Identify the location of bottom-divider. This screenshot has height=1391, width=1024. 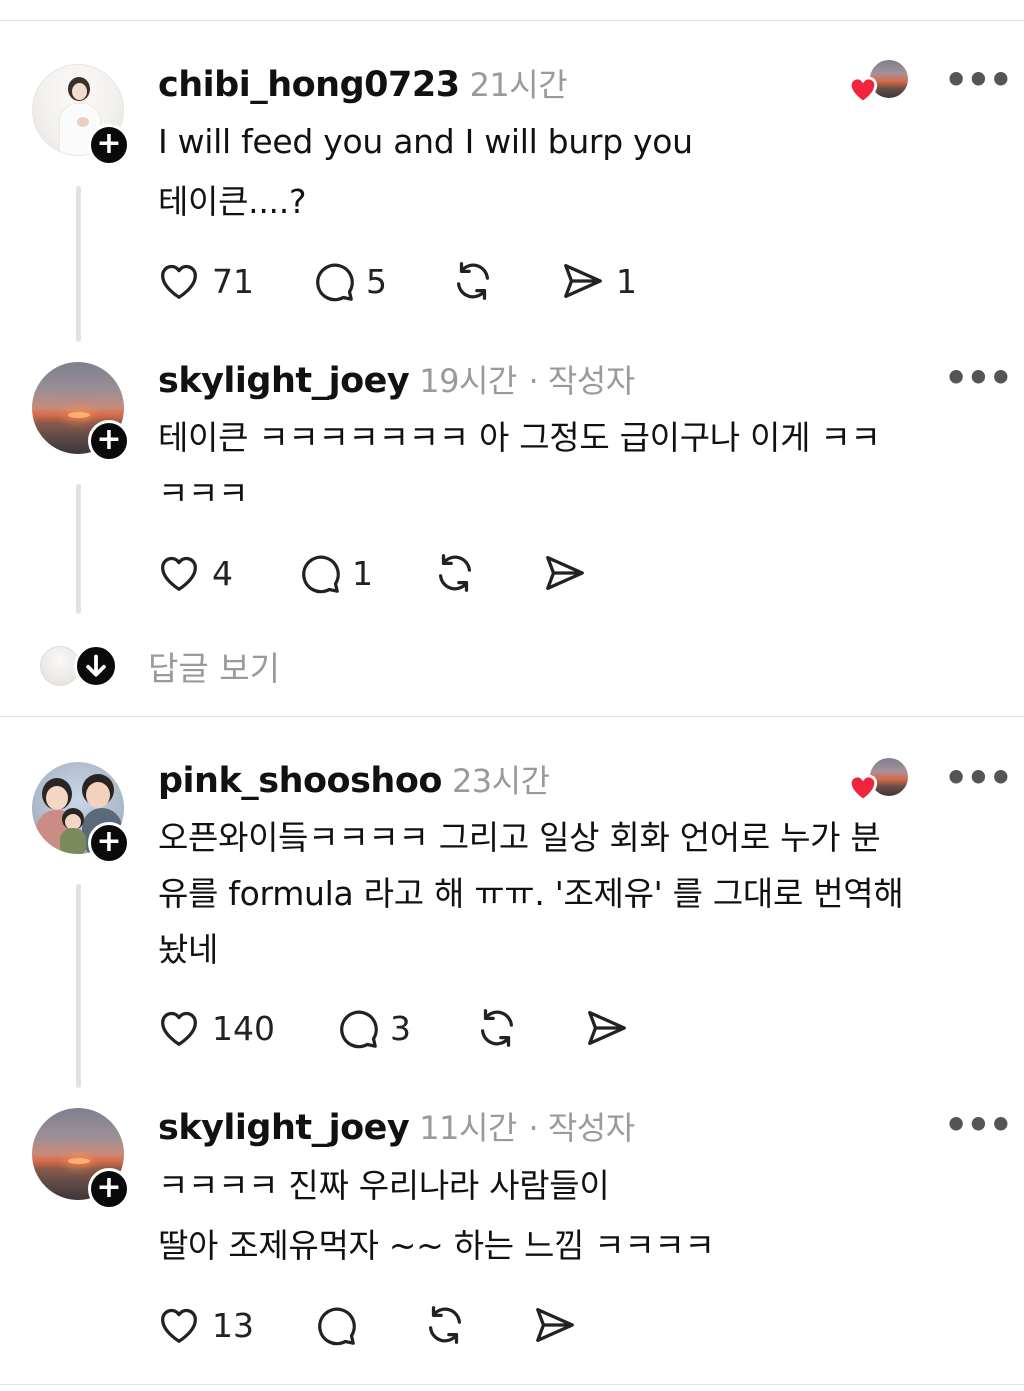
(512, 1384).